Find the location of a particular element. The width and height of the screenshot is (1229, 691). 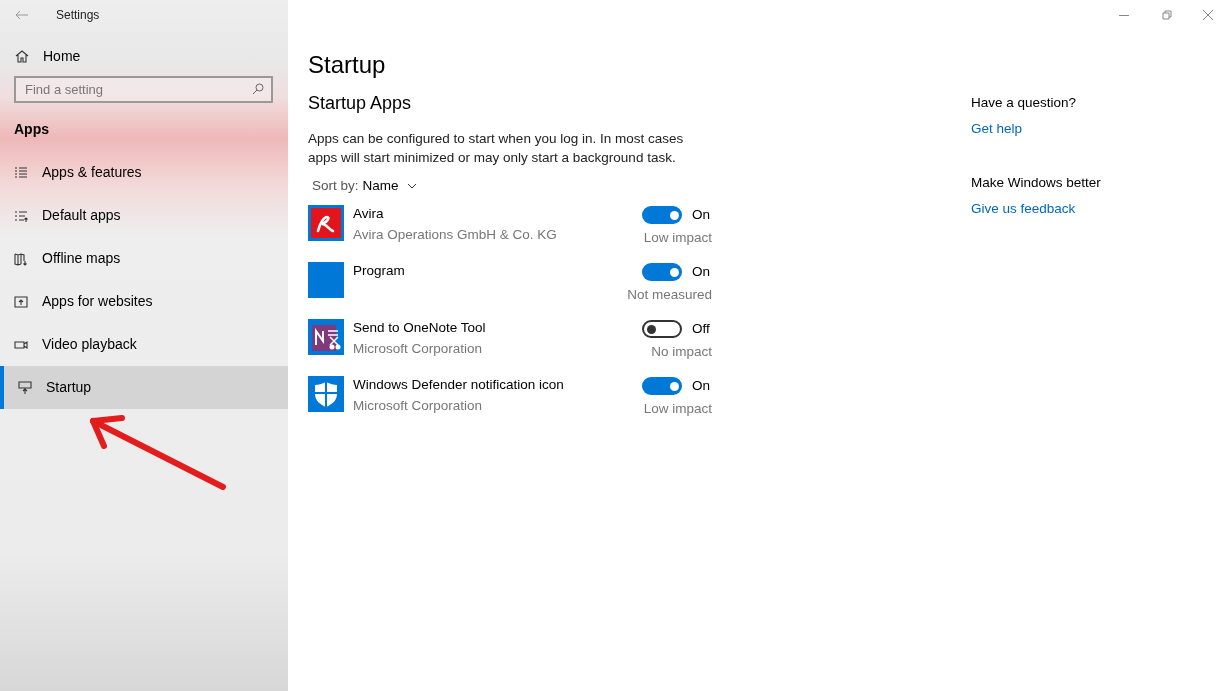

help-link: Give us feedback is located at coordinates (1023, 208).